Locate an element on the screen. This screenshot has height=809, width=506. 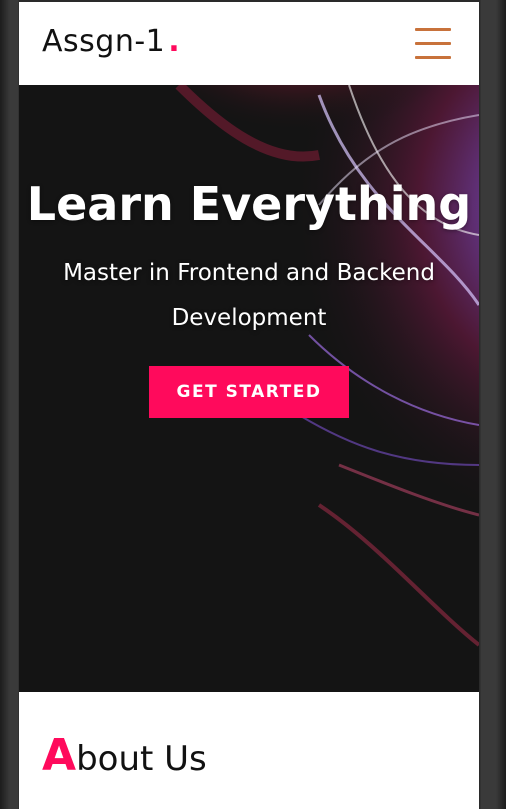
about-heading-rest: bout Us is located at coordinates (141, 759).